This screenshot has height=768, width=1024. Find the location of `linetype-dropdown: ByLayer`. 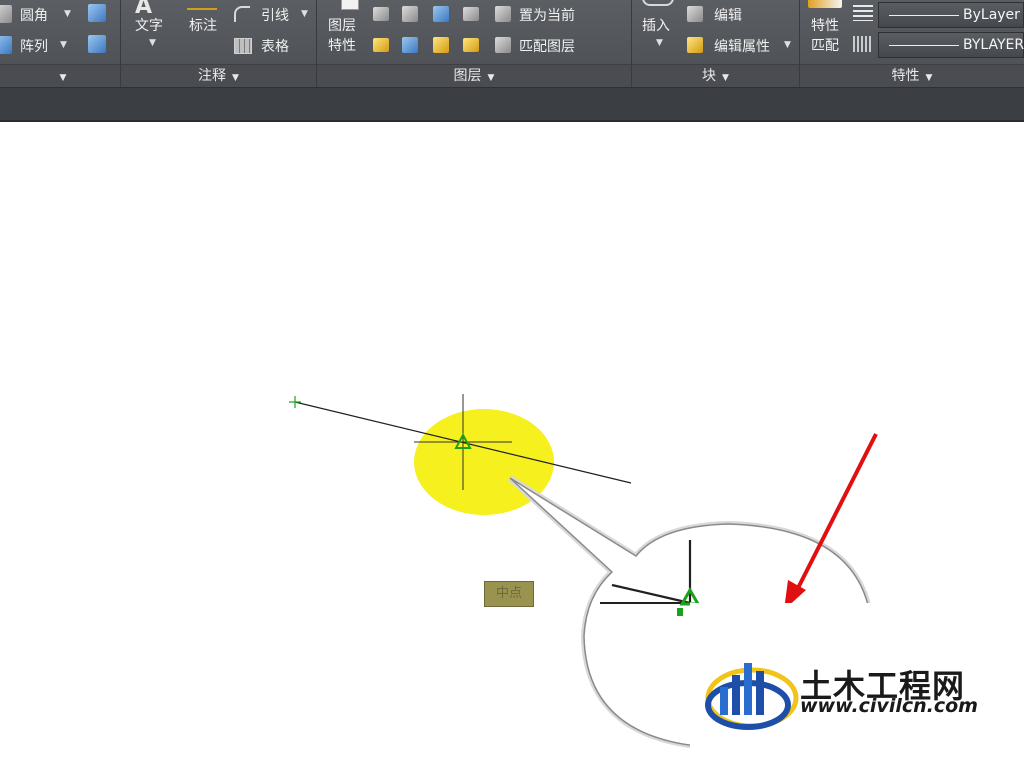

linetype-dropdown: ByLayer is located at coordinates (951, 15).